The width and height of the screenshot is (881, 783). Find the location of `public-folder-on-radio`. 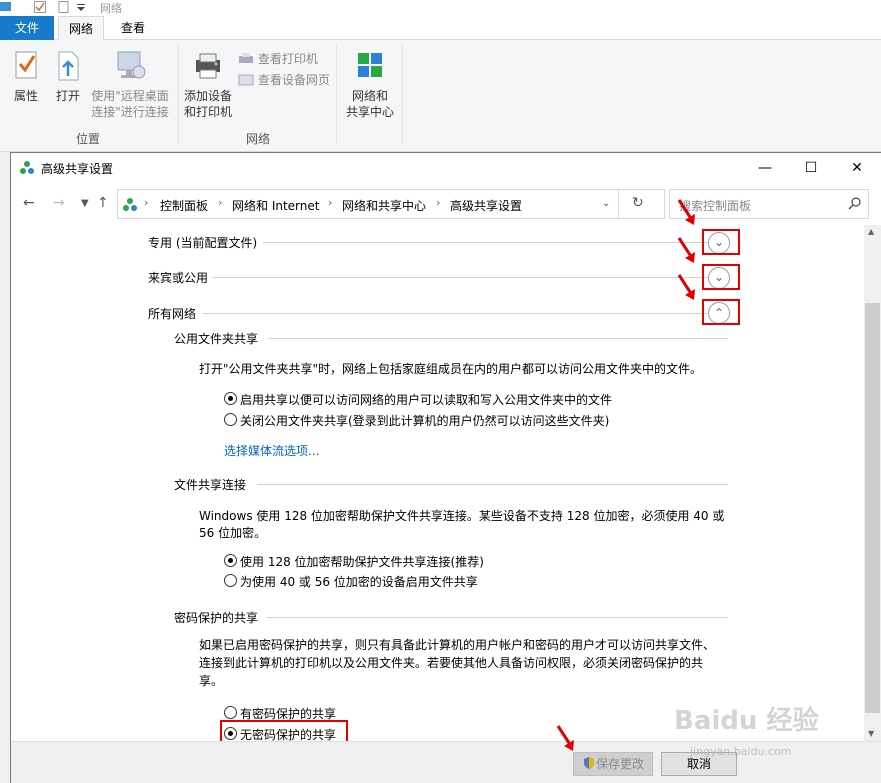

public-folder-on-radio is located at coordinates (230, 398).